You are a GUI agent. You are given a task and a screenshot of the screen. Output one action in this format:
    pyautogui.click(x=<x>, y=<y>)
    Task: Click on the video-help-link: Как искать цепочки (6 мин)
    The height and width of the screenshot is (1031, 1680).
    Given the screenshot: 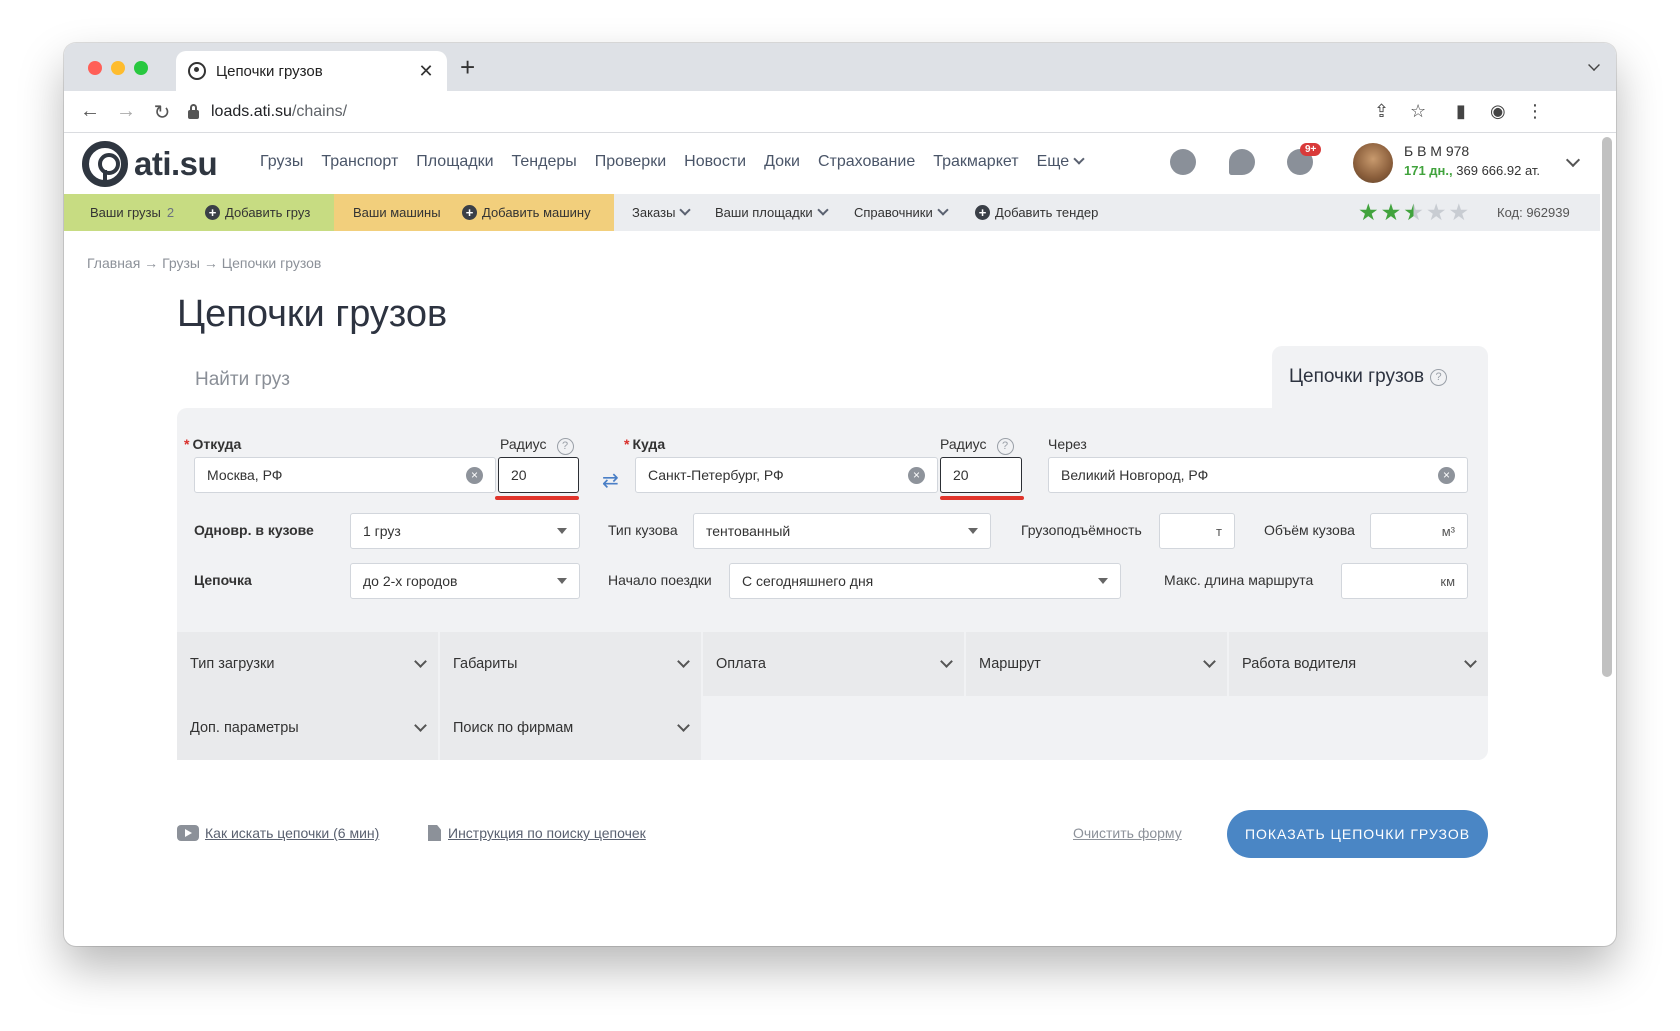 What is the action you would take?
    pyautogui.click(x=278, y=833)
    